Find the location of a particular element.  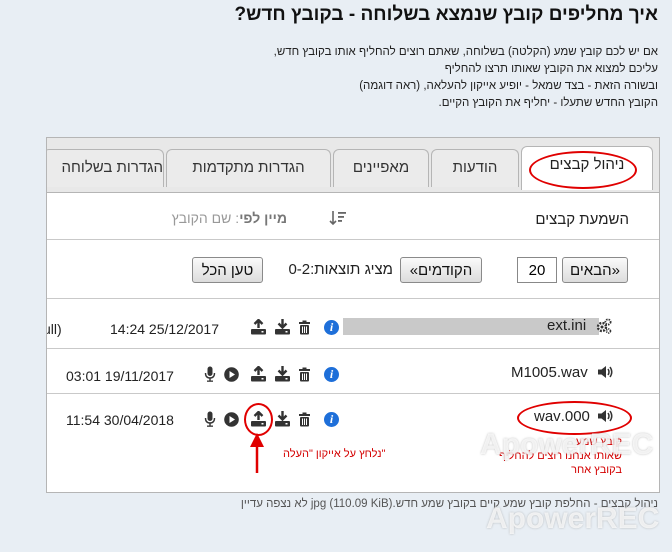

tab-messages: הודעות is located at coordinates (475, 168).